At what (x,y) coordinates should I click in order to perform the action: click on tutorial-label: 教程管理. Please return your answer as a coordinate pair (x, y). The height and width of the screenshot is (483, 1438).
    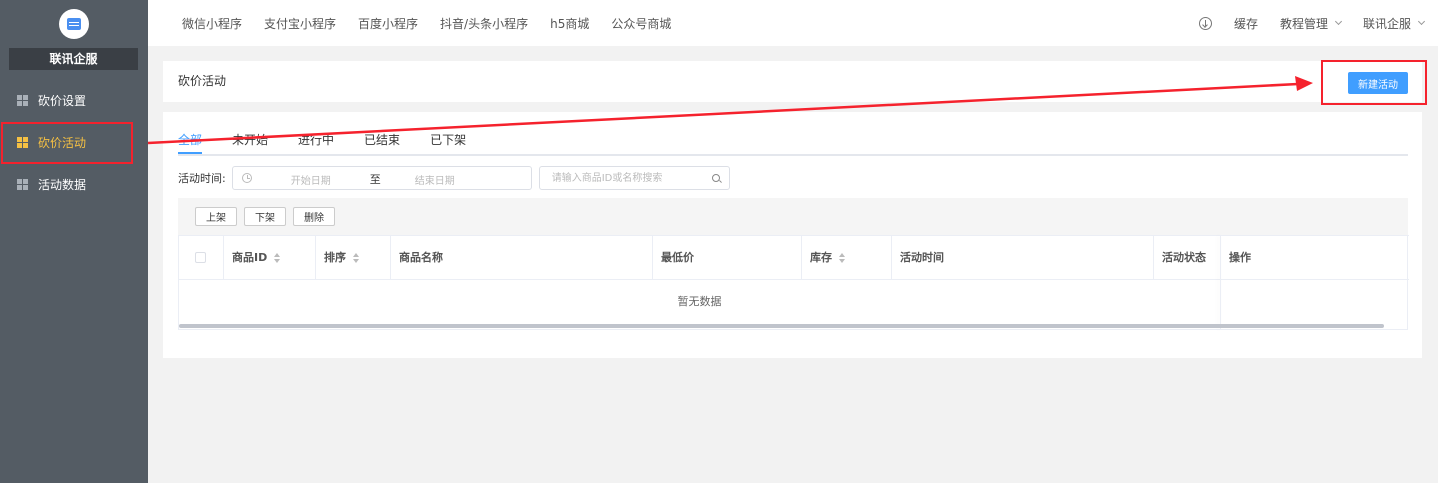
    Looking at the image, I should click on (1303, 23).